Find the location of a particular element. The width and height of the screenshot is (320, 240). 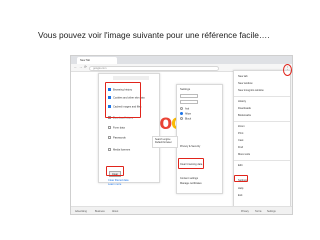

menu-item-history: History is located at coordinates (242, 101).